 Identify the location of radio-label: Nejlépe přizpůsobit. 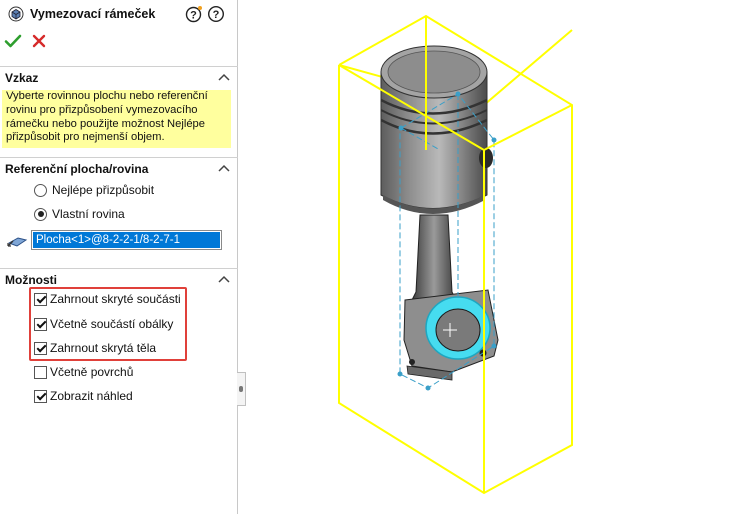
(103, 190).